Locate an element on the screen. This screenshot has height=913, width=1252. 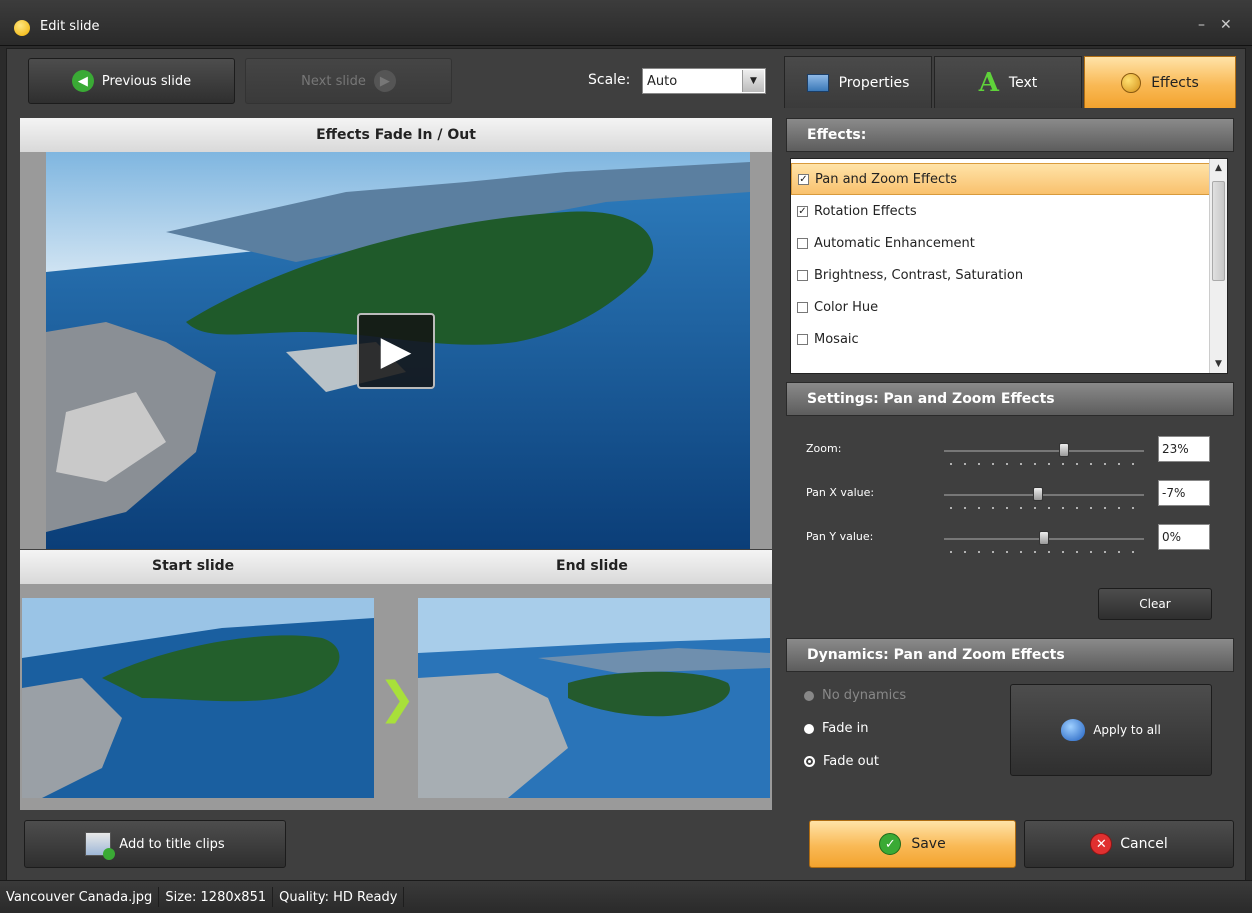
radio-label: Fade in is located at coordinates (845, 728).